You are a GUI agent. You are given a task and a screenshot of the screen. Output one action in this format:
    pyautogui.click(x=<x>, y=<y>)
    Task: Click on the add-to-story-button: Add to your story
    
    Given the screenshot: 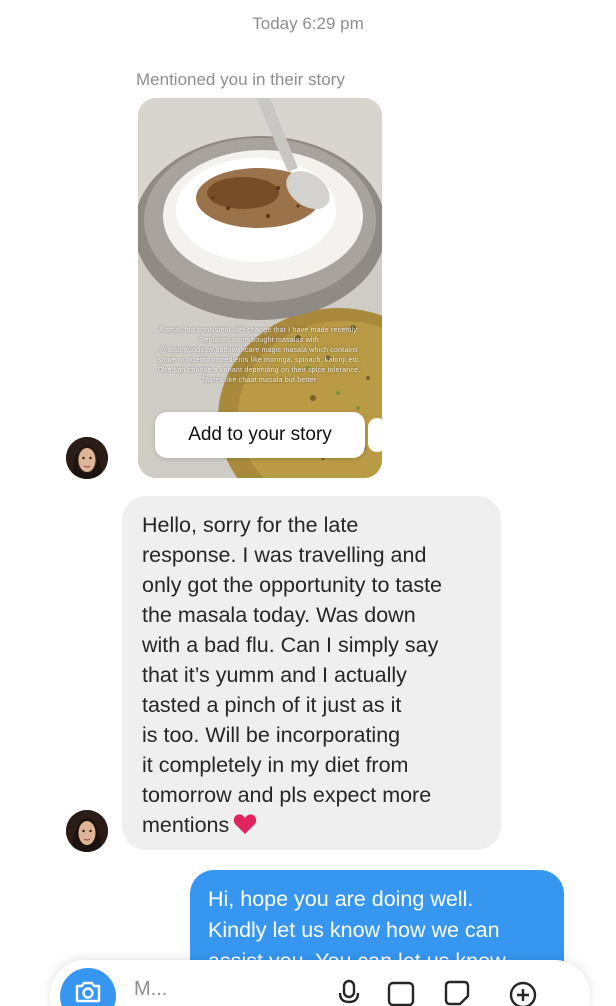 What is the action you would take?
    pyautogui.click(x=260, y=435)
    